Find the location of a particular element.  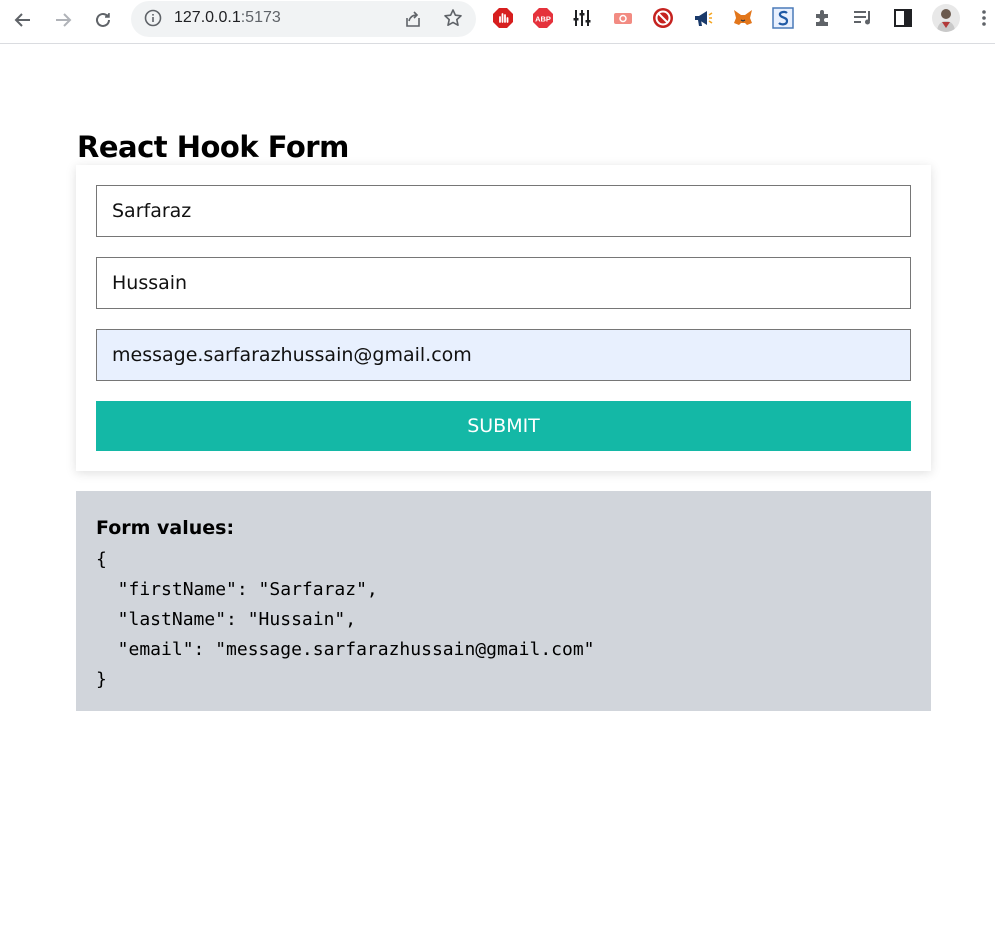

back-button is located at coordinates (23, 20).